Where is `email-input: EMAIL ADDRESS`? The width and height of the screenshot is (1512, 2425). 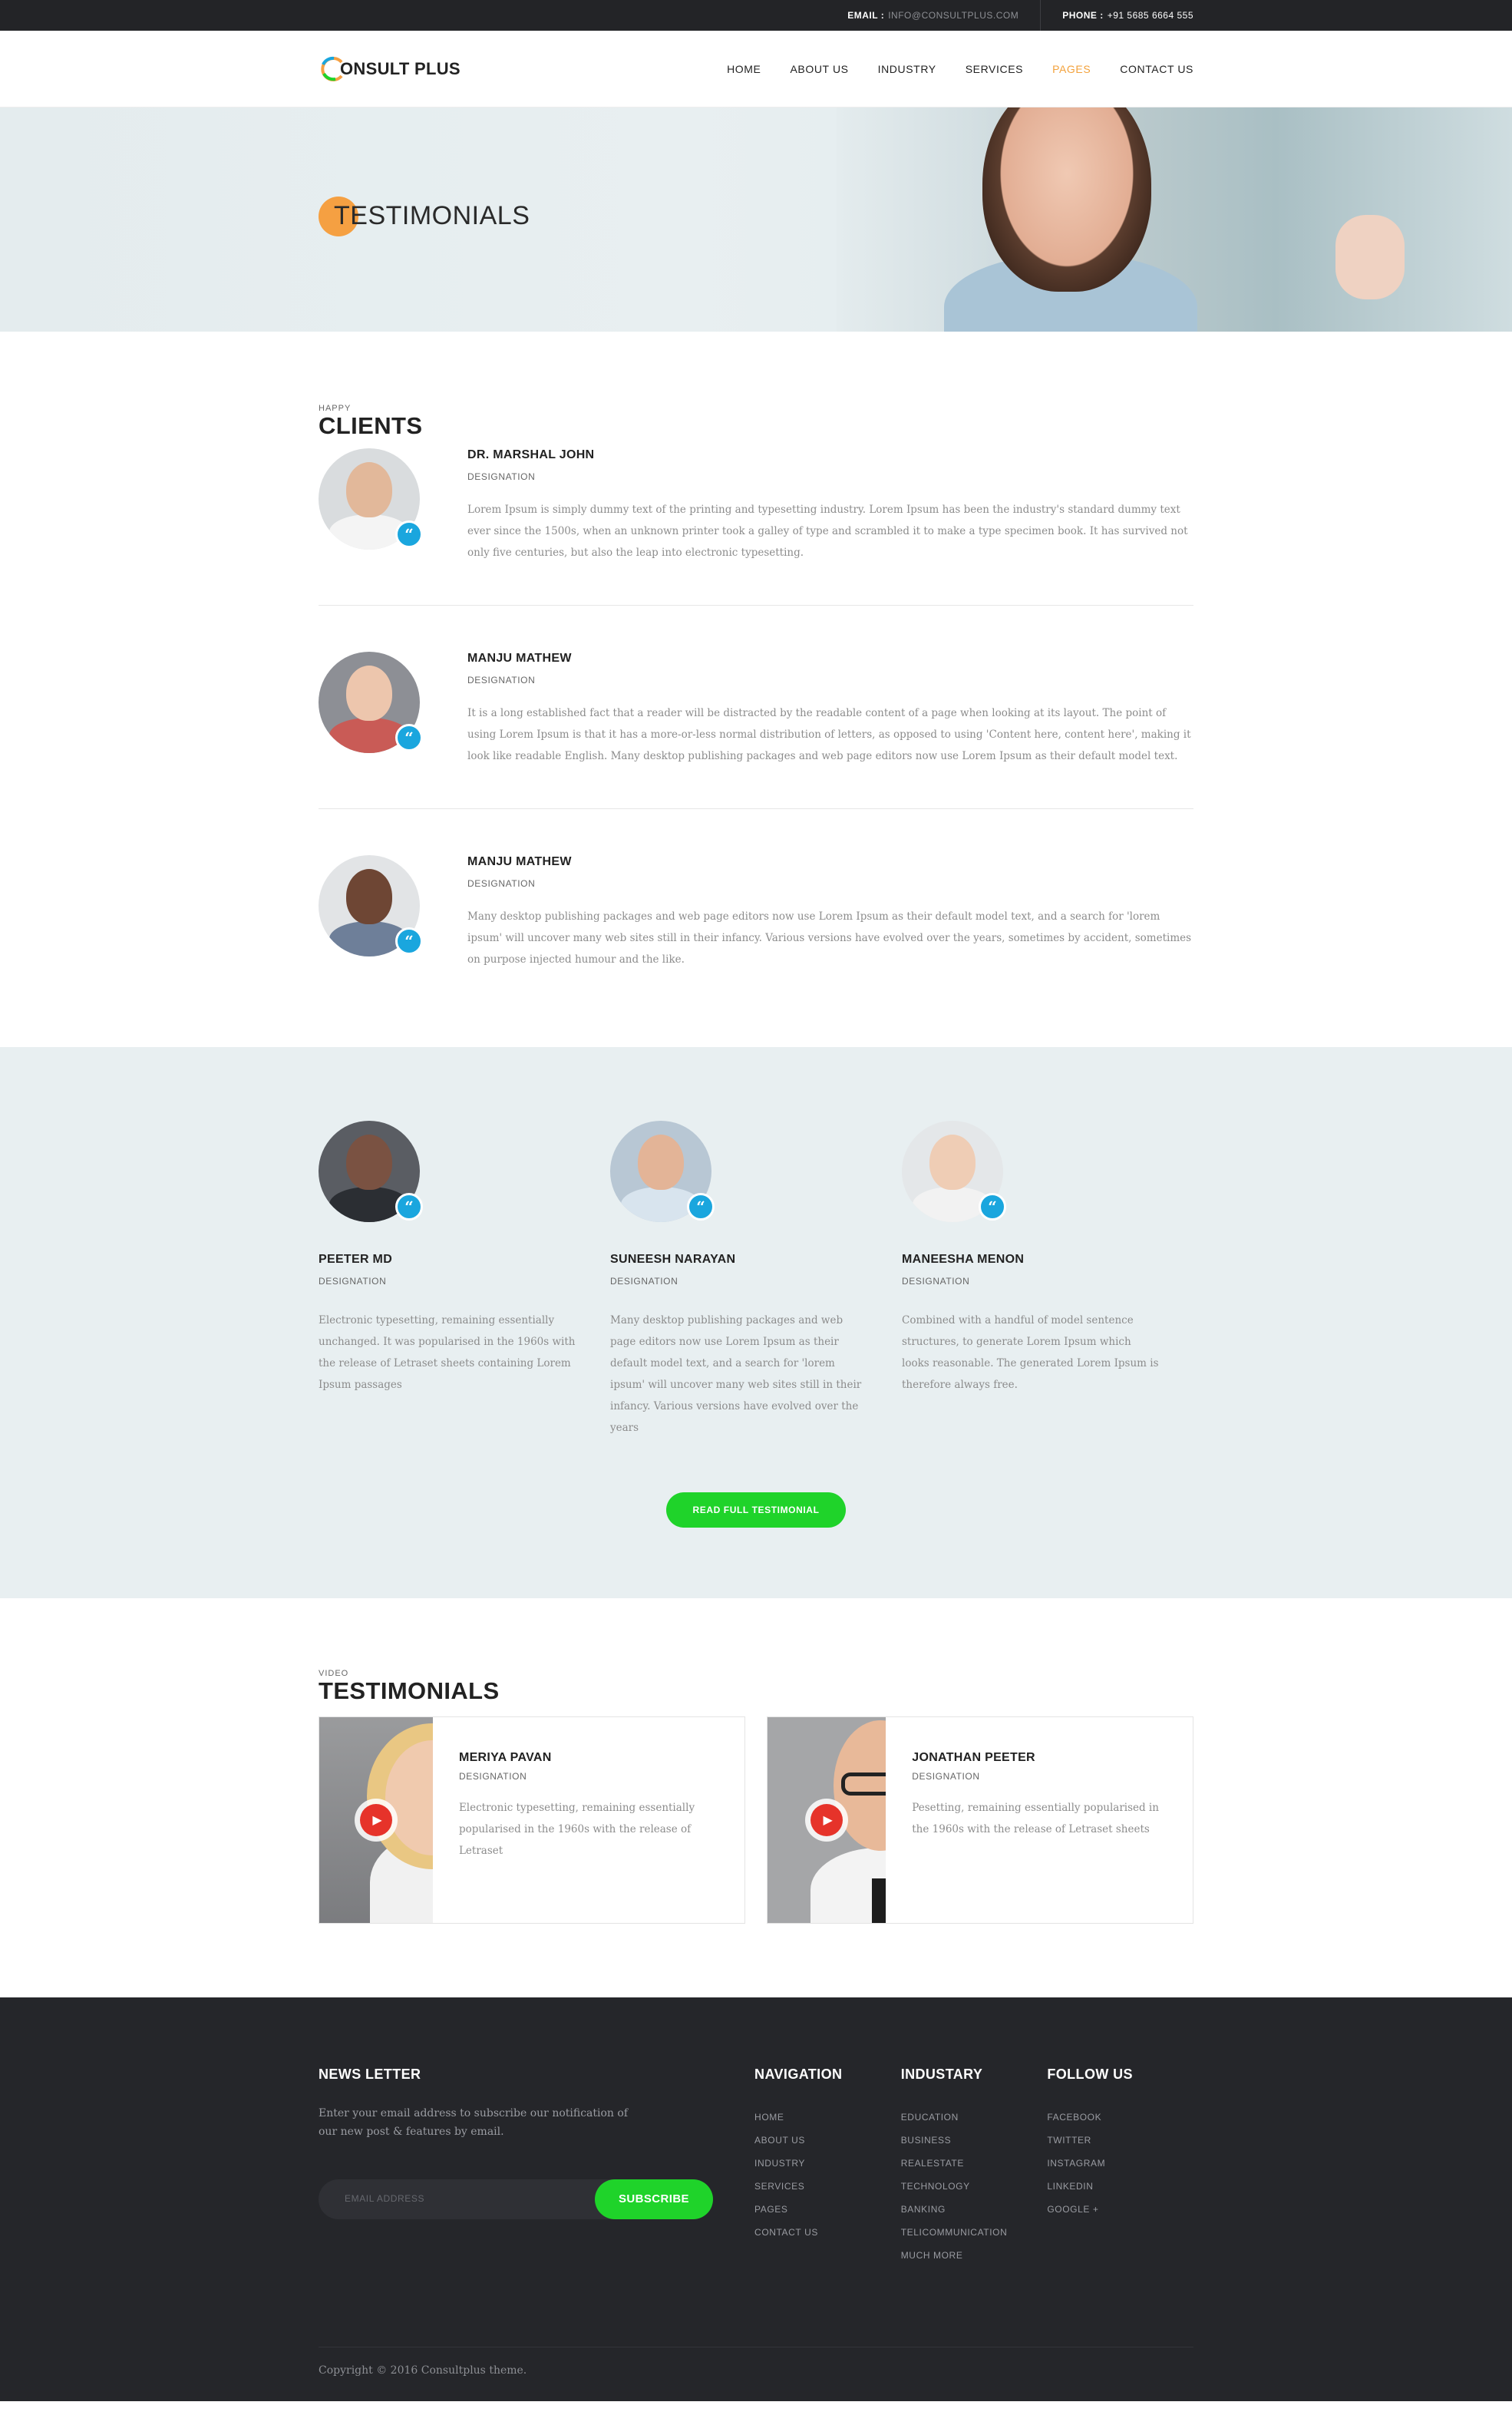 email-input: EMAIL ADDRESS is located at coordinates (385, 2198).